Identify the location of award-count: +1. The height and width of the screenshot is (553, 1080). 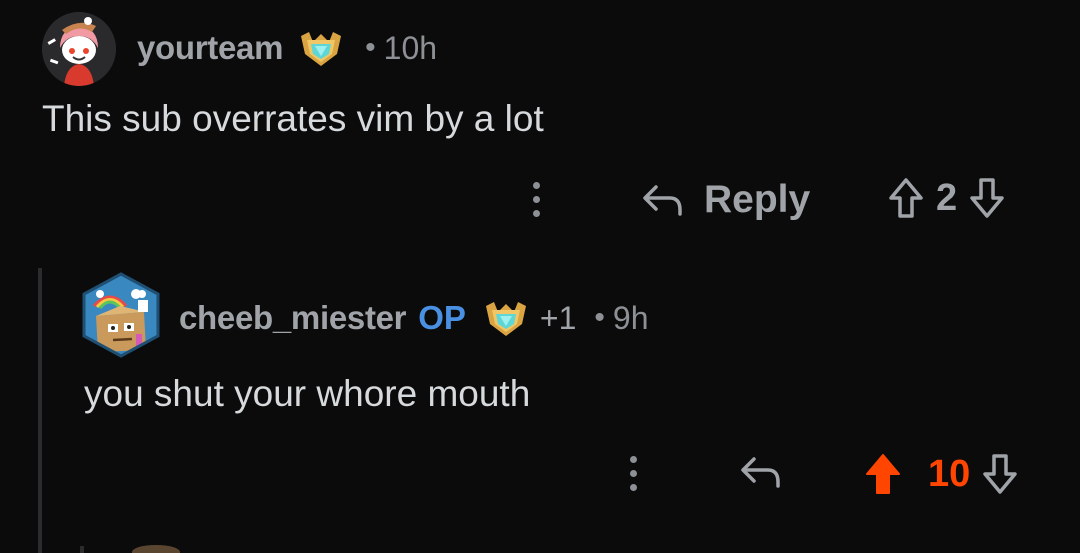
(558, 317).